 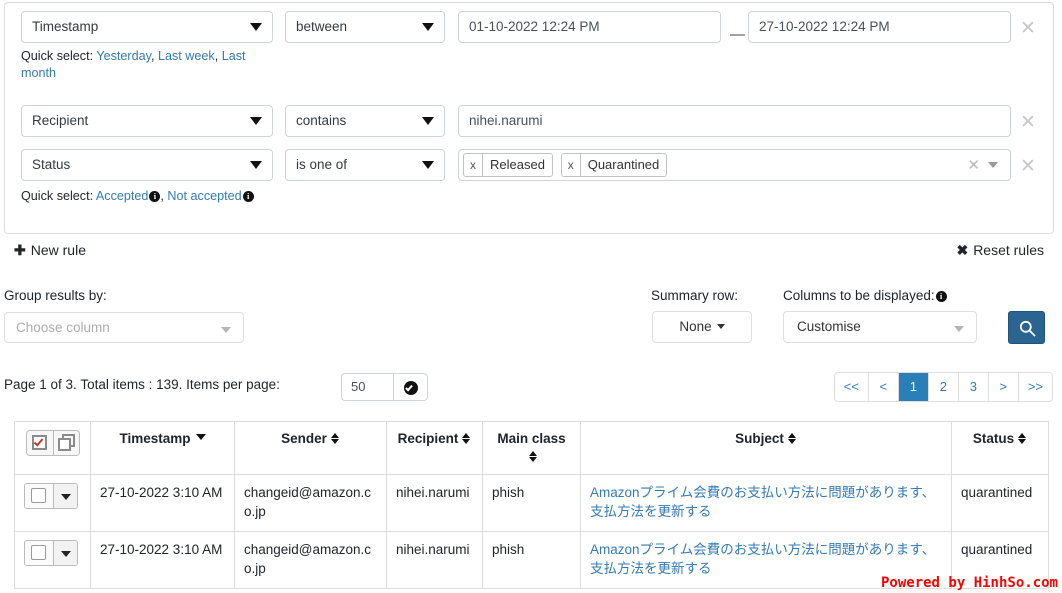 What do you see at coordinates (147, 27) in the screenshot?
I see `rule-1-field-select: Timestamp` at bounding box center [147, 27].